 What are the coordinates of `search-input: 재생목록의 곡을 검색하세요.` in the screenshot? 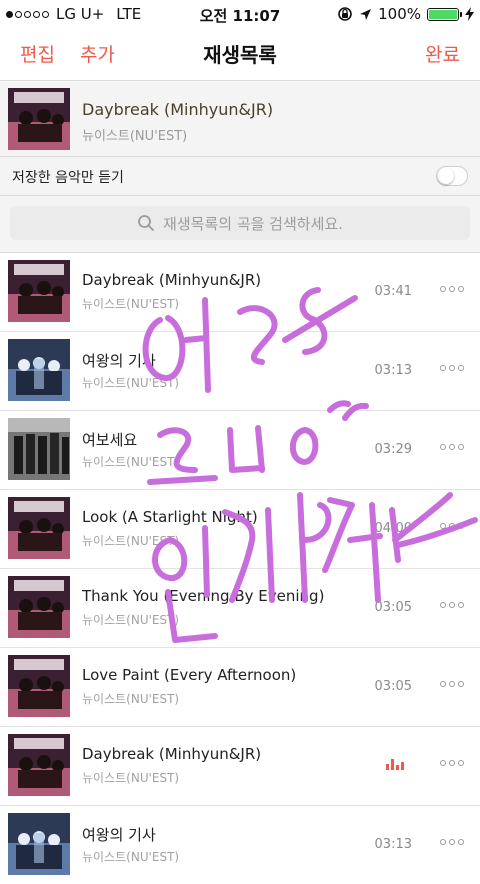 It's located at (240, 223).